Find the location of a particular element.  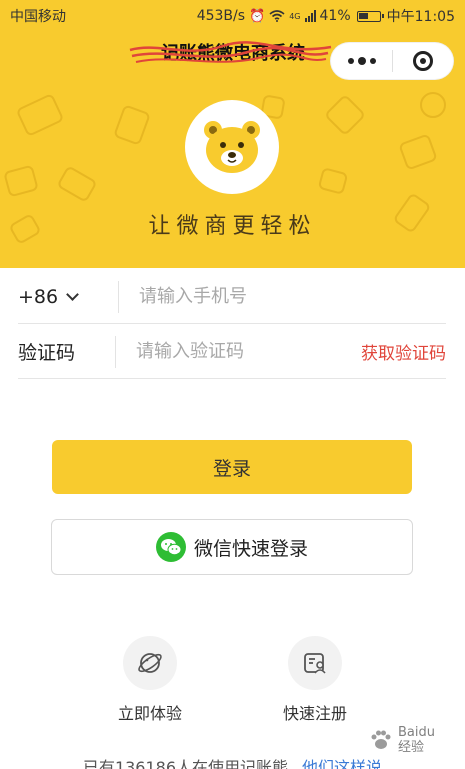

wechat-login-label: 微信快速登录 is located at coordinates (250, 548).